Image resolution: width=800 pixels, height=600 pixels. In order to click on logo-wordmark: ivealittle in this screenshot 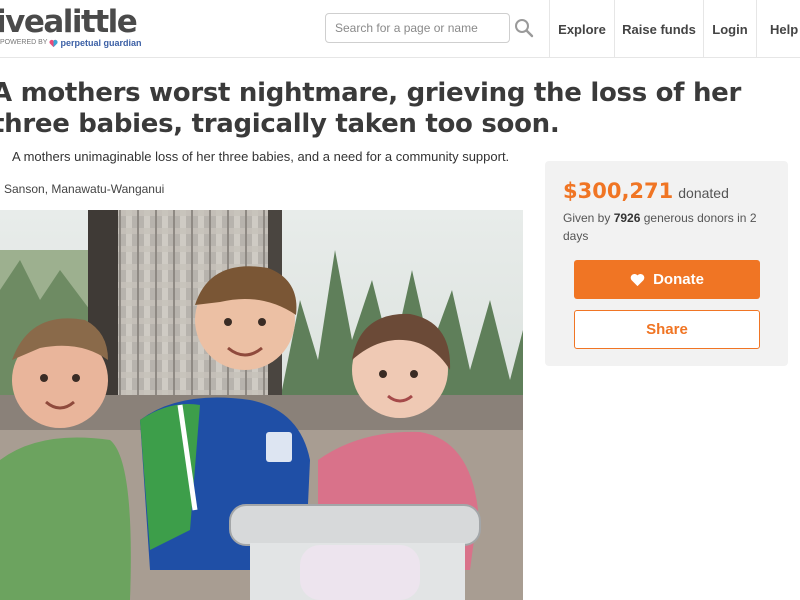, I will do `click(69, 22)`.